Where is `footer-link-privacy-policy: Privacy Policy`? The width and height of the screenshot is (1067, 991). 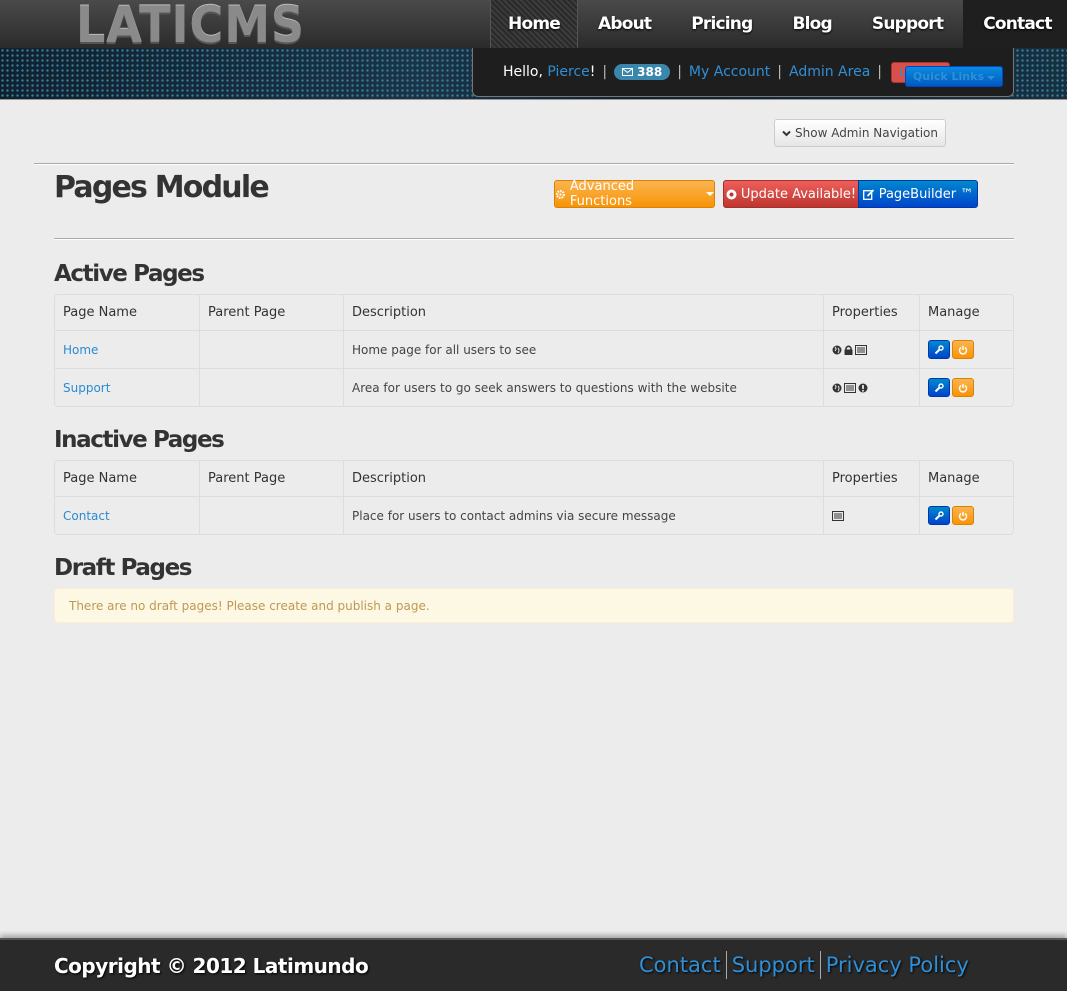 footer-link-privacy-policy: Privacy Policy is located at coordinates (897, 965).